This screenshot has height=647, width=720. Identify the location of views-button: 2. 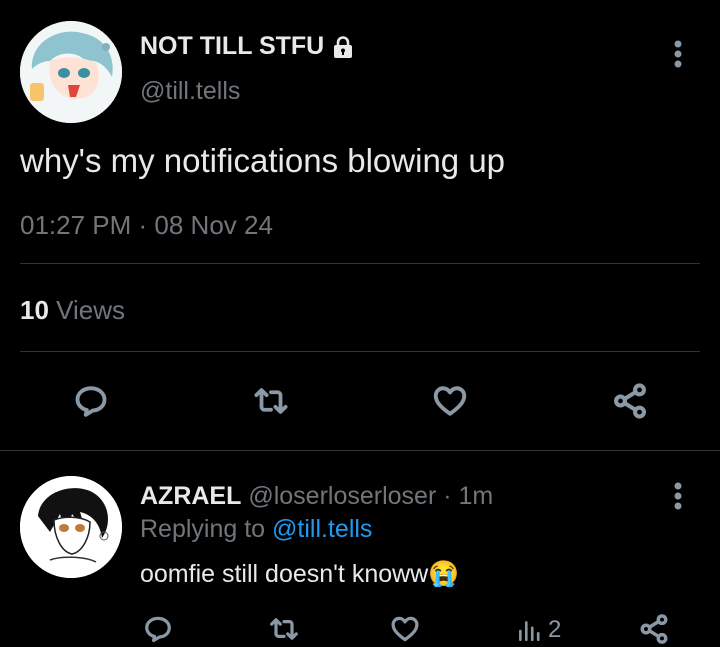
(538, 630).